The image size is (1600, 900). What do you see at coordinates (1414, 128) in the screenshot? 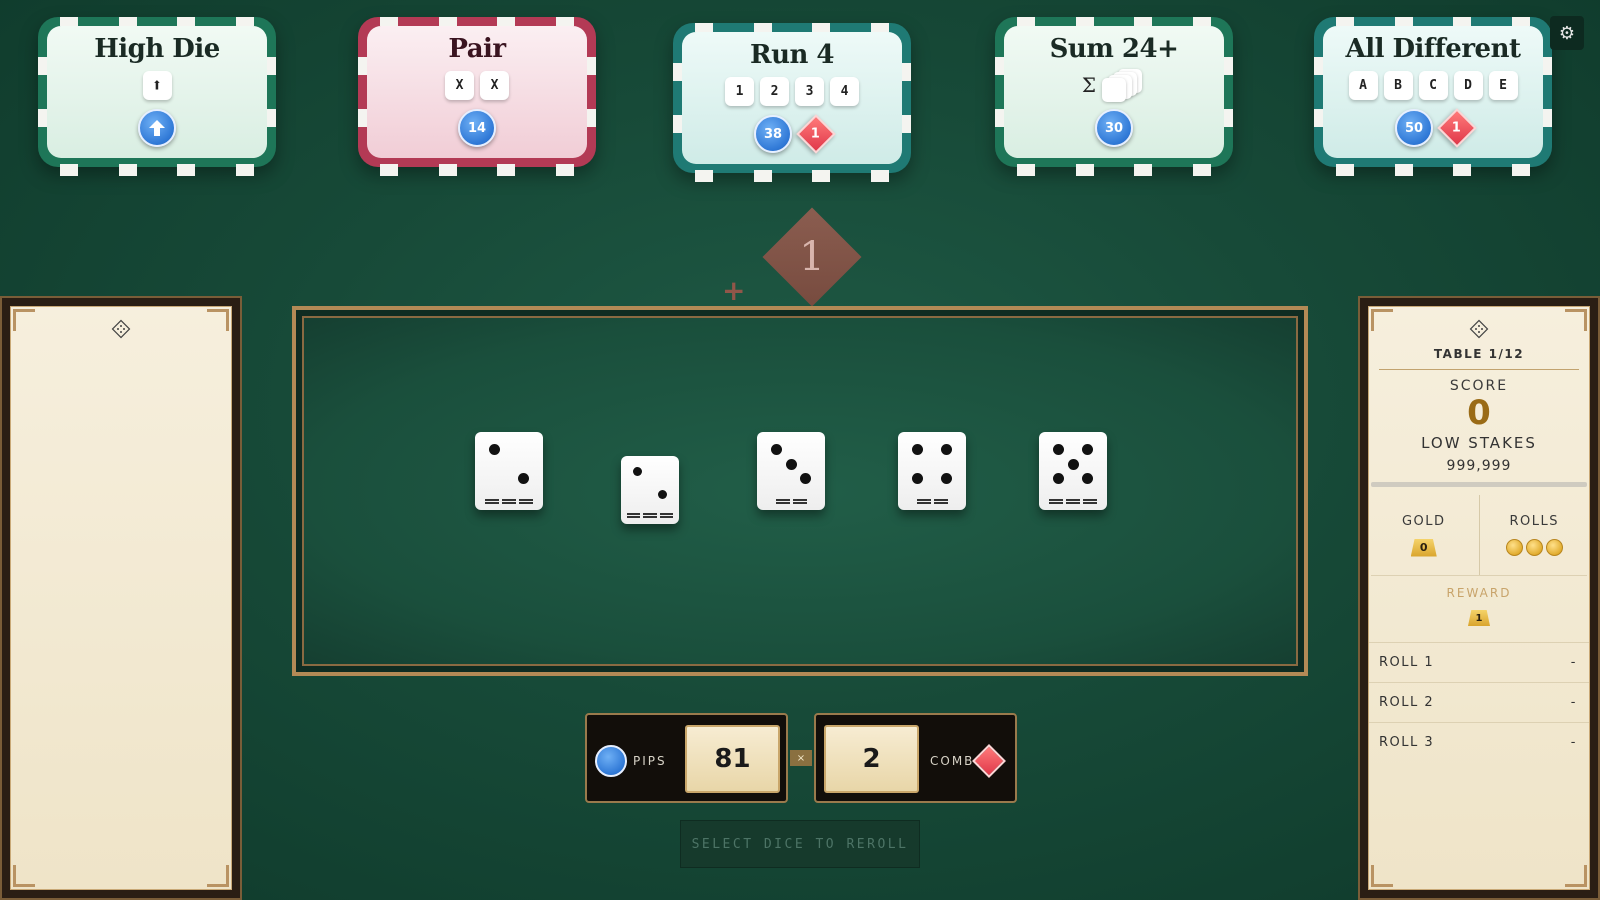
I see `pips-chip: 50` at bounding box center [1414, 128].